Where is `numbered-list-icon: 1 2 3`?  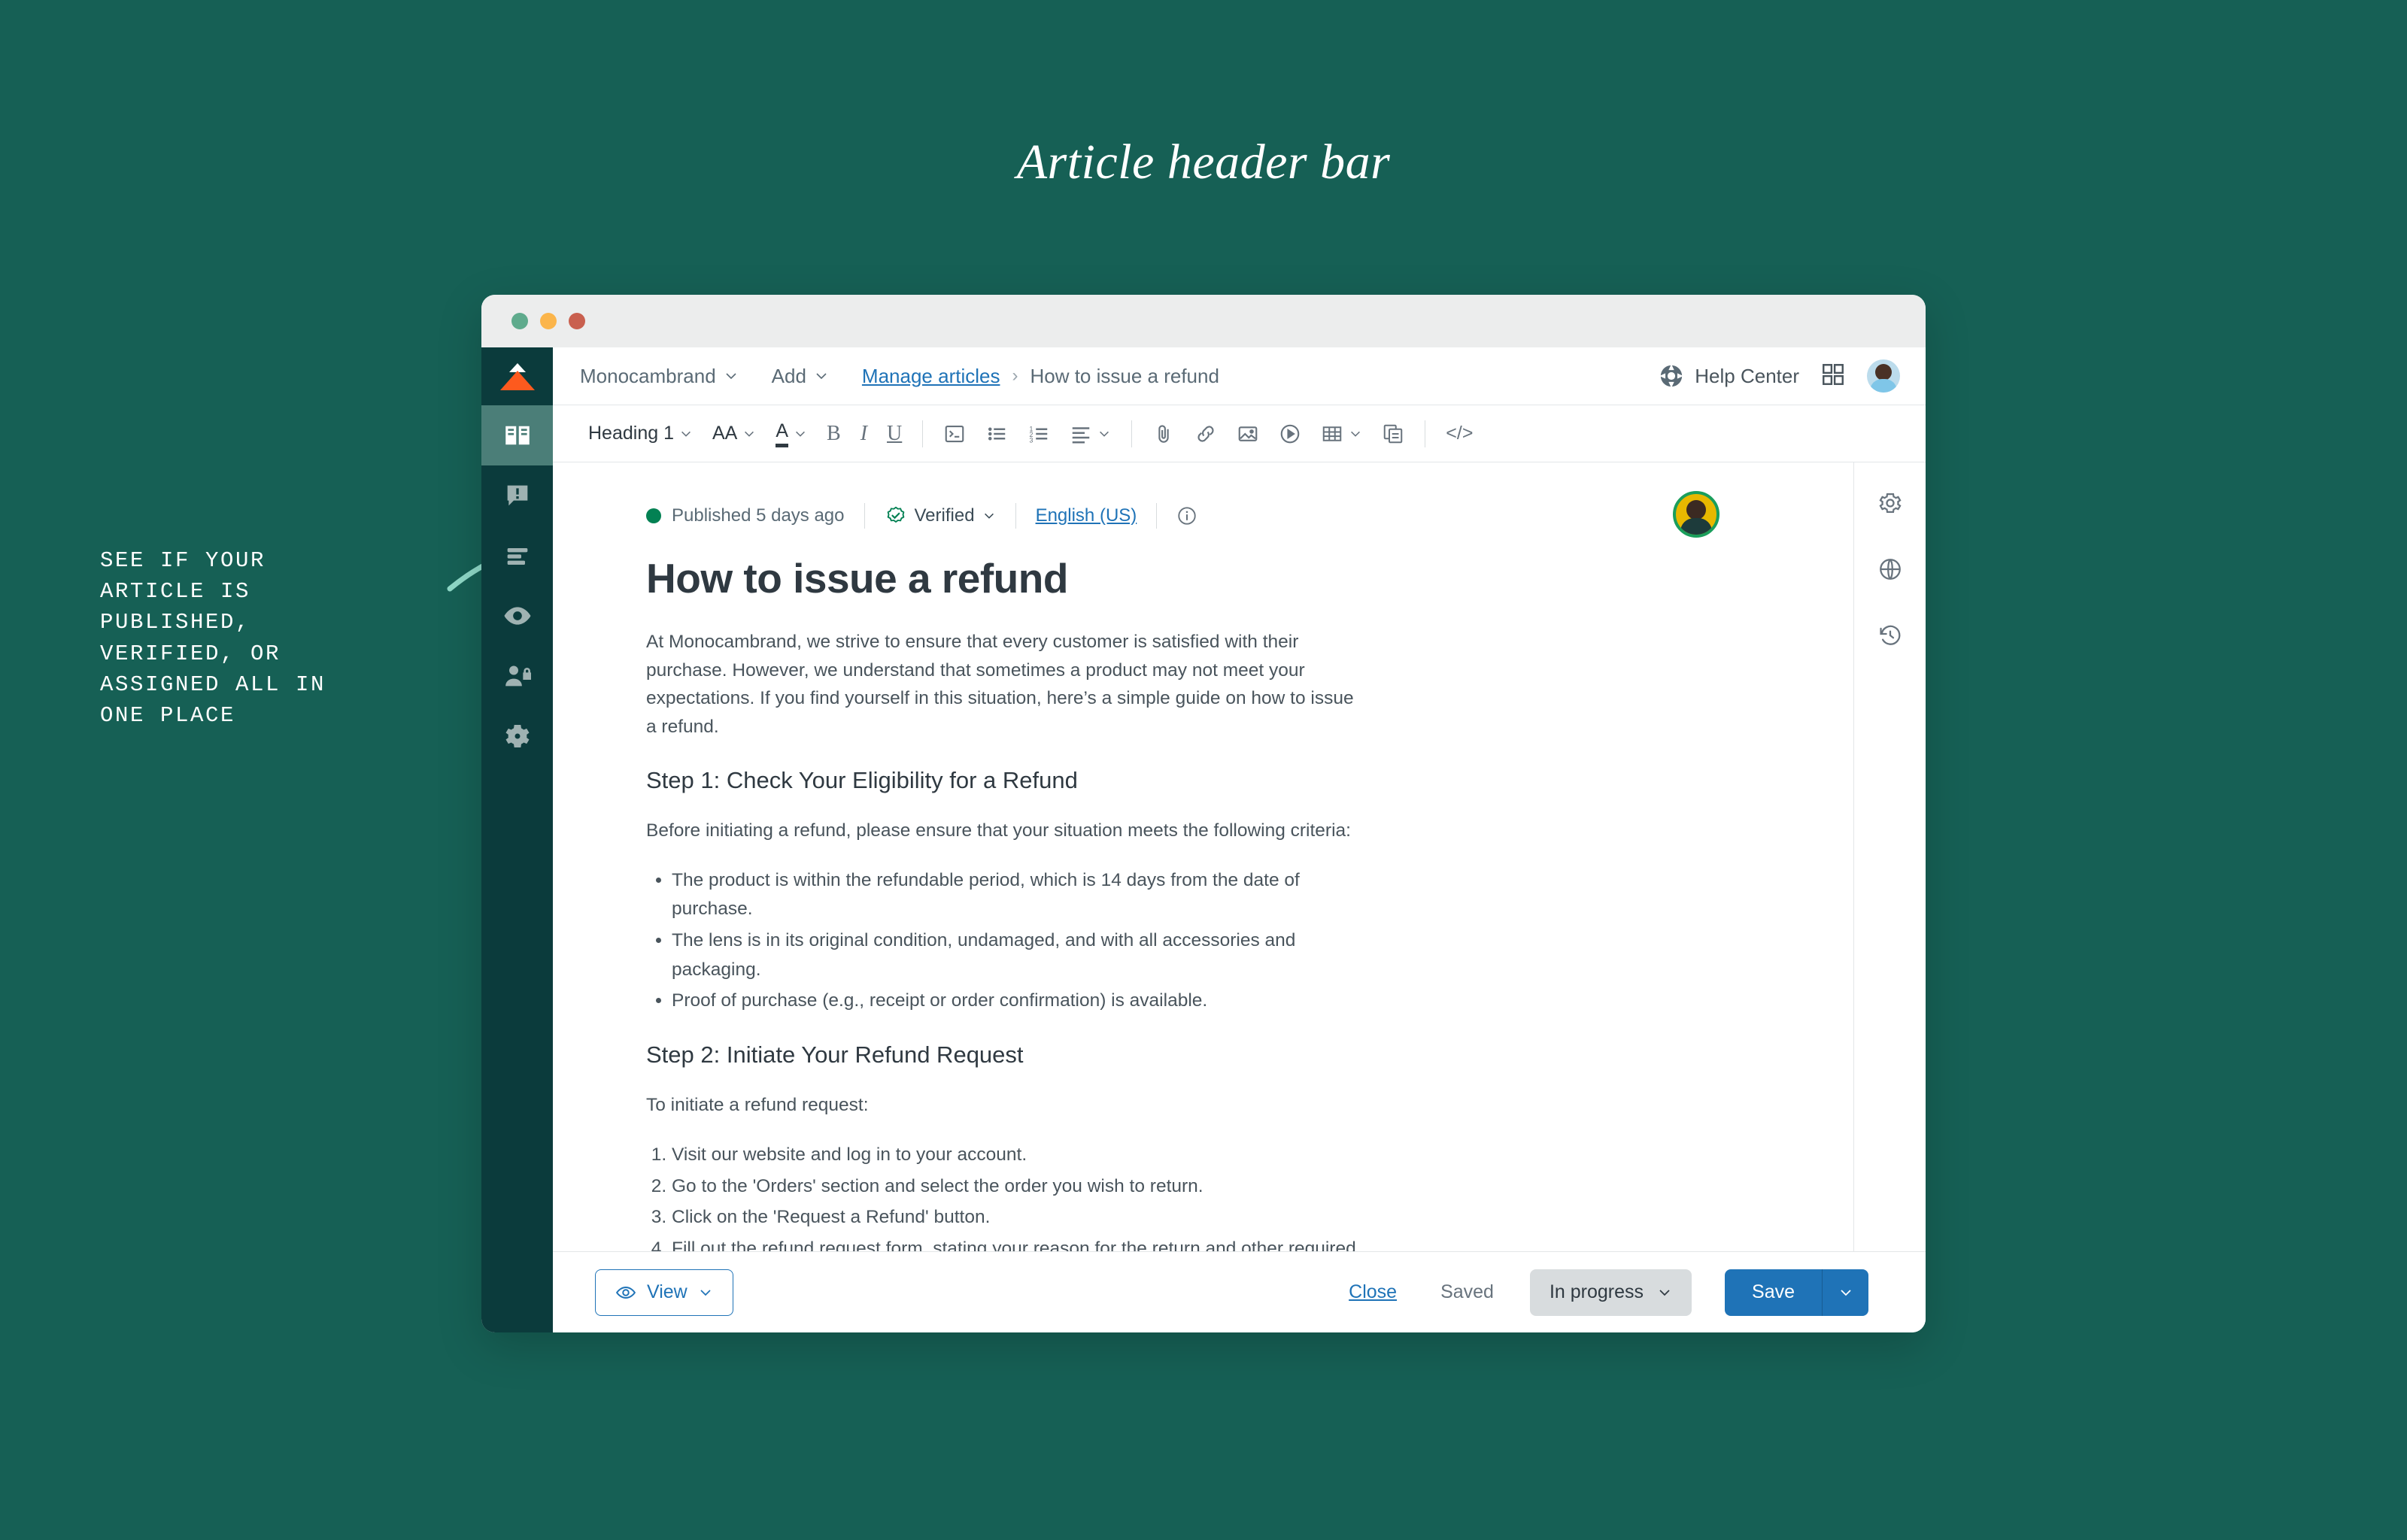
numbered-list-icon: 1 2 3 is located at coordinates (1039, 434).